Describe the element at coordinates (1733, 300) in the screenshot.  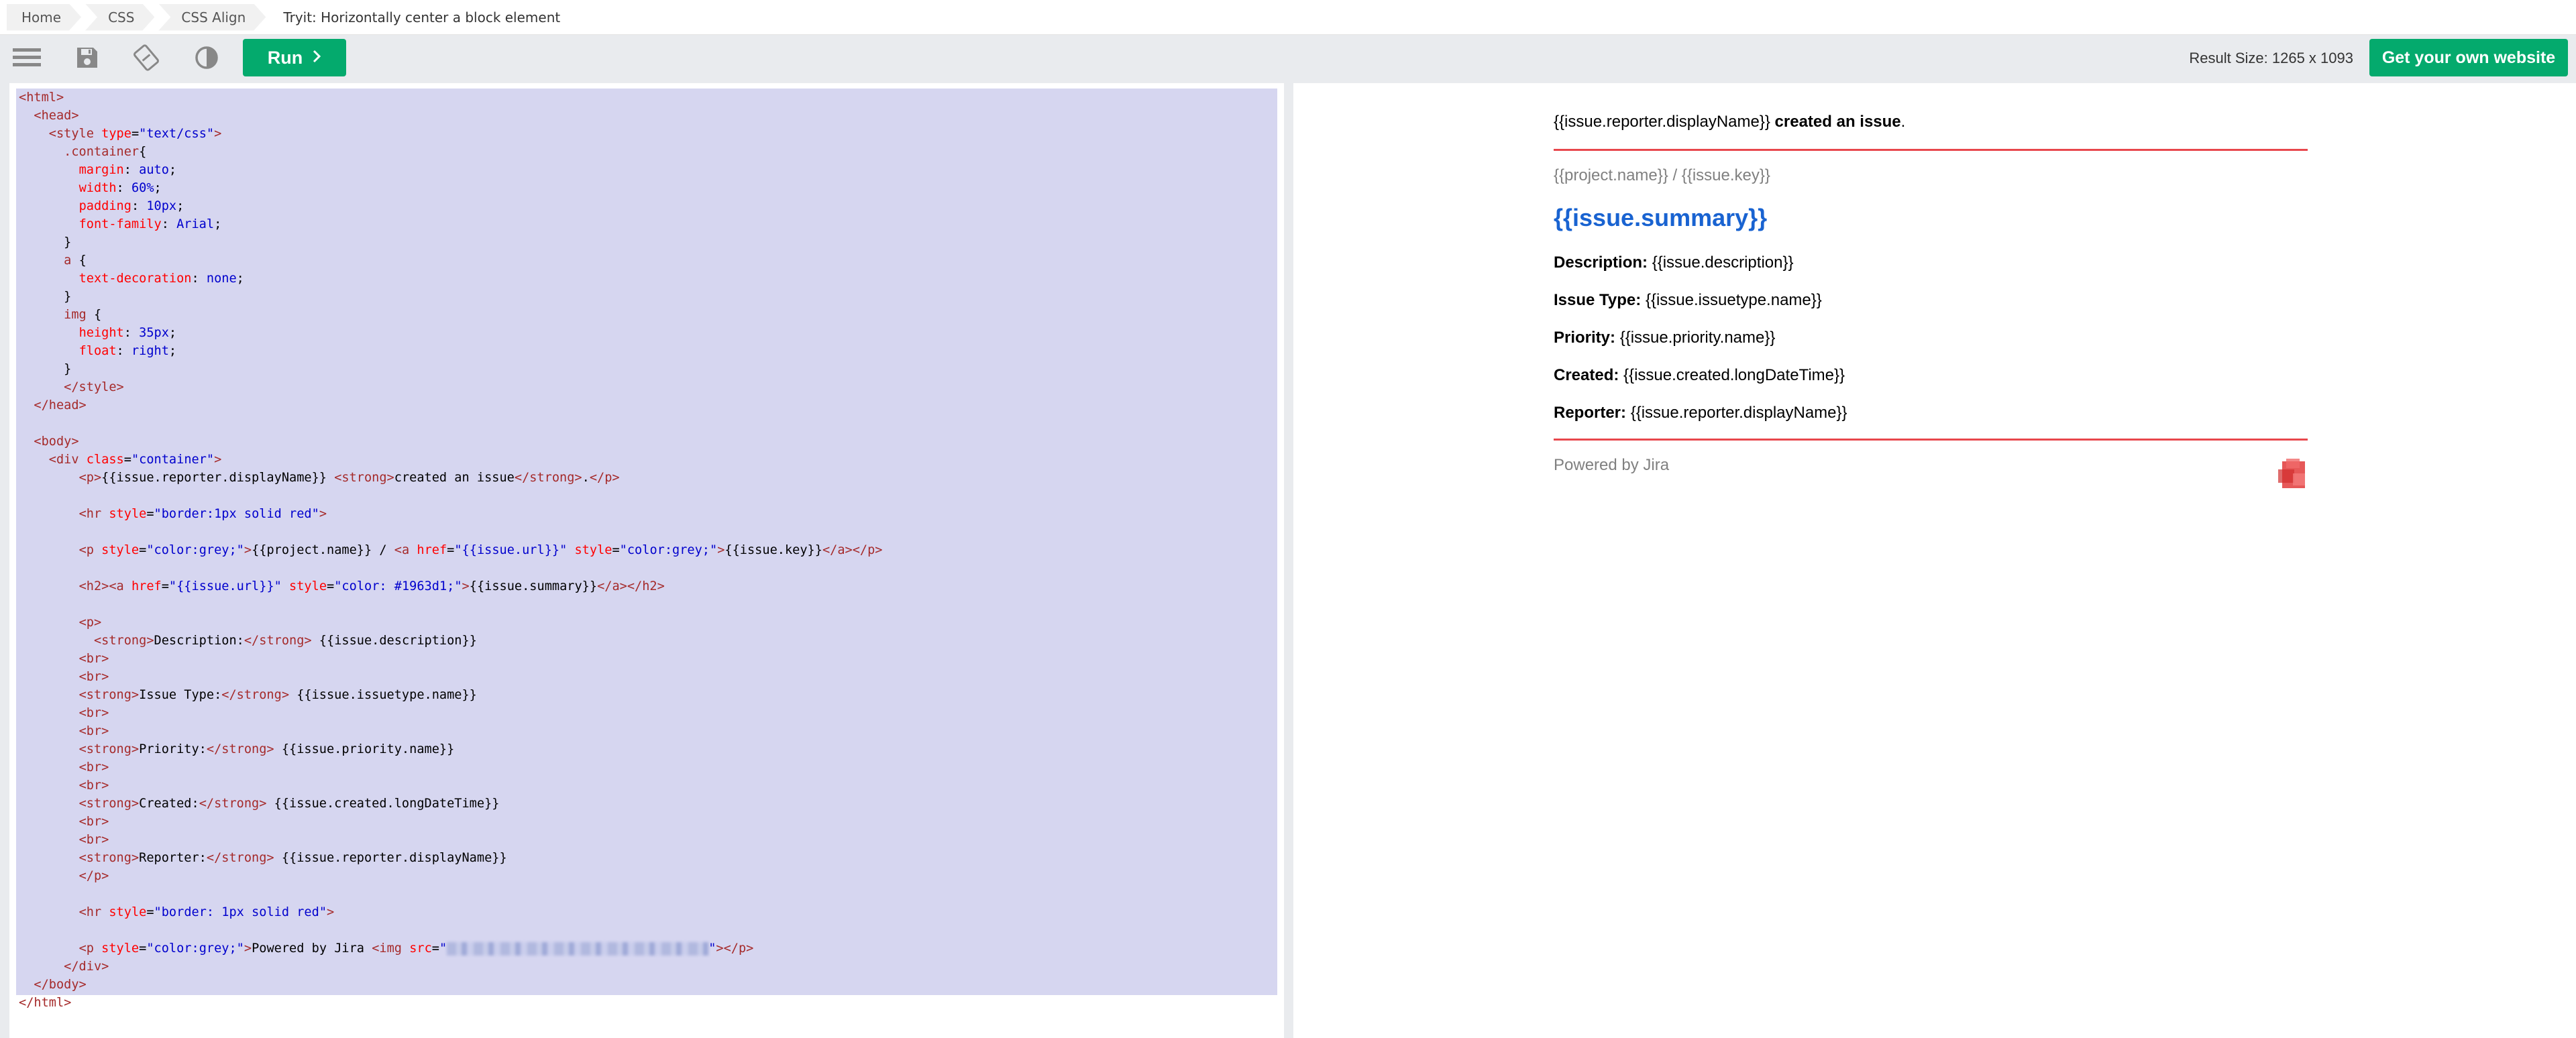
I see `field-value: {{issue.issuetype.name}}` at that location.